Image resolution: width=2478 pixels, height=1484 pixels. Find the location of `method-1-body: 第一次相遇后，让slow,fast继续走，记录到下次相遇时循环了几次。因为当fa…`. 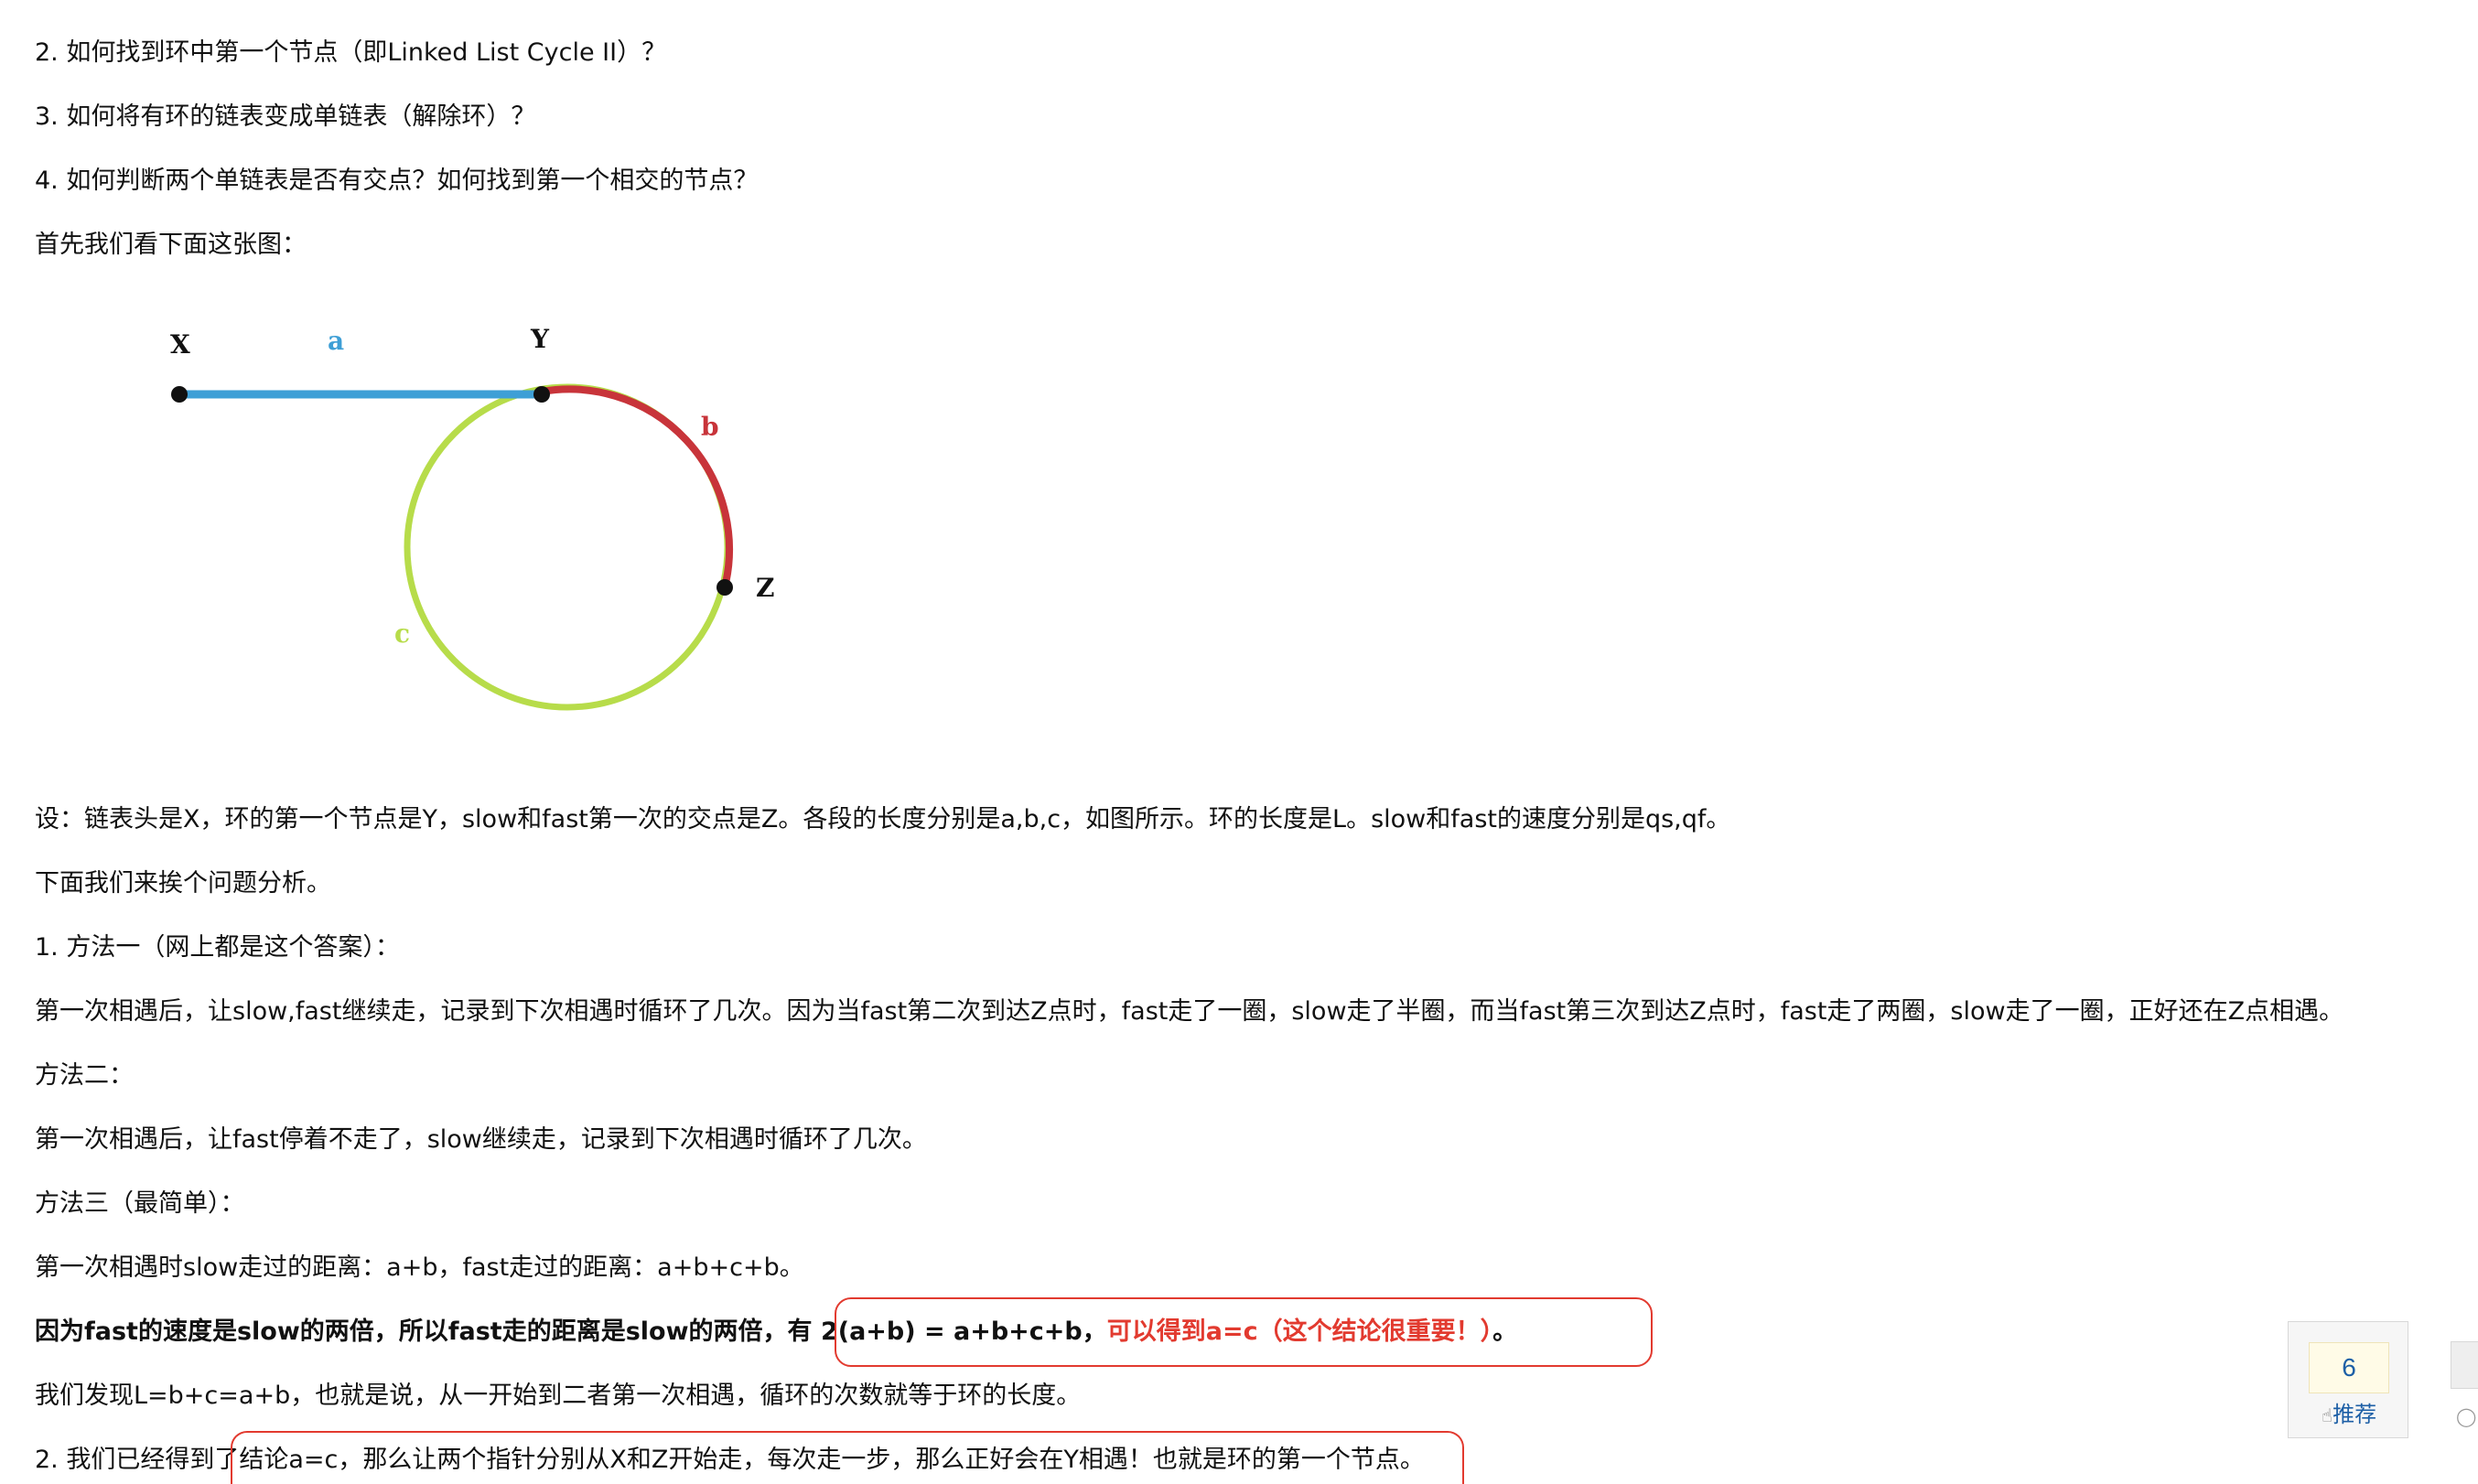

method-1-body: 第一次相遇后，让slow,fast继续走，记录到下次相遇时循环了几次。因为当fa… is located at coordinates (1189, 1011).